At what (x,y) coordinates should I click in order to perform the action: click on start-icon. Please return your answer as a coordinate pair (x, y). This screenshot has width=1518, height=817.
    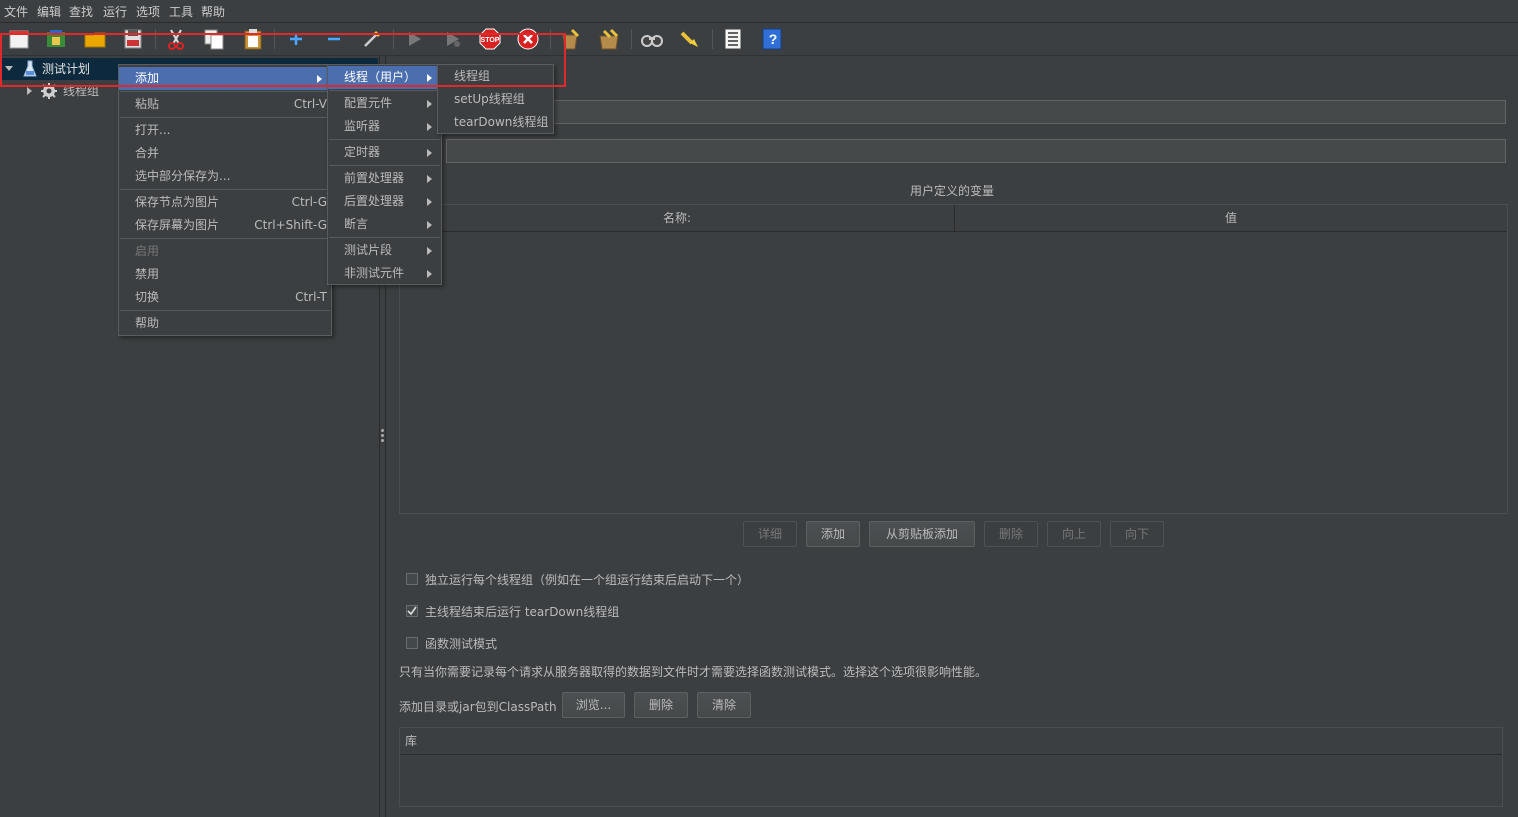
    Looking at the image, I should click on (414, 39).